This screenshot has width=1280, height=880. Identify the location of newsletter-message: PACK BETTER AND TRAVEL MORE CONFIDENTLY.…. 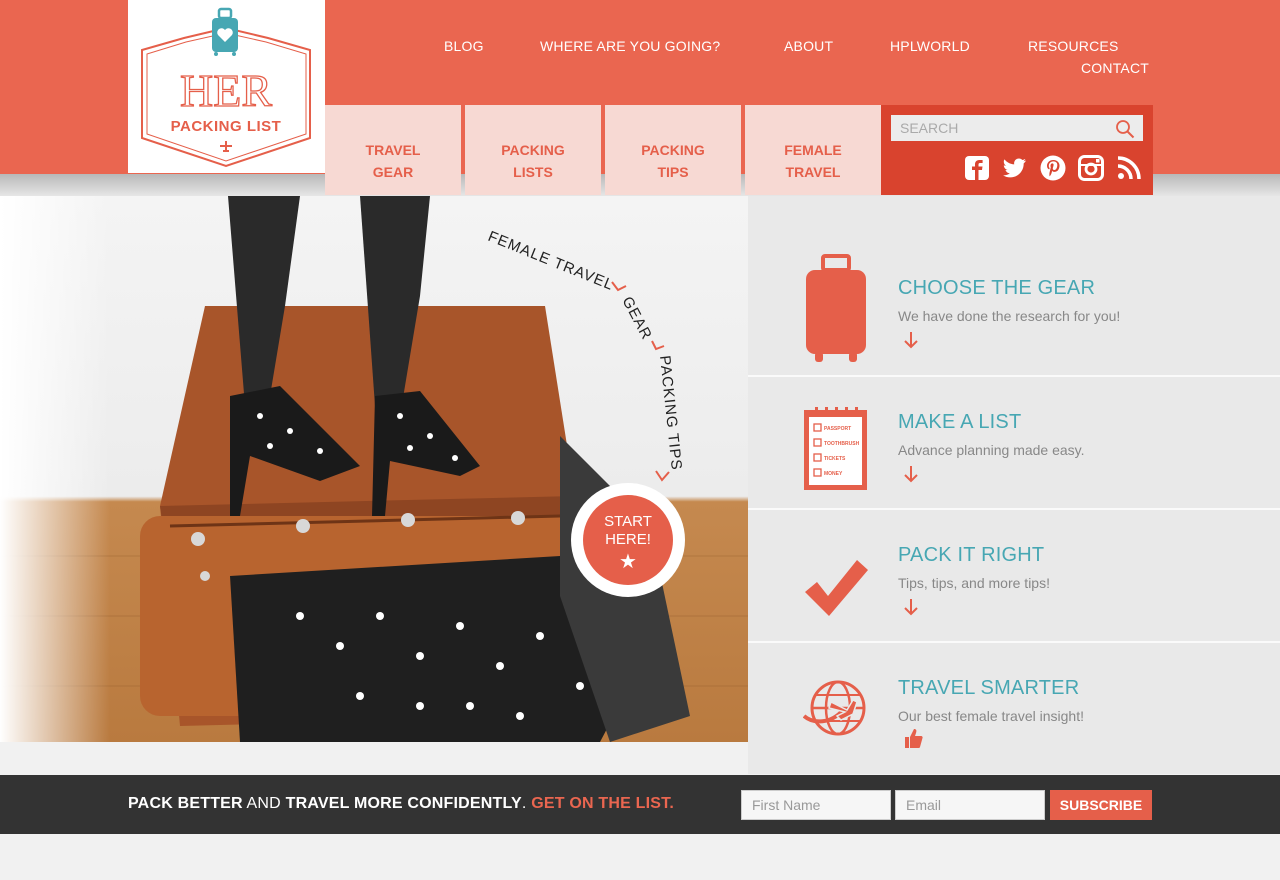
(401, 804).